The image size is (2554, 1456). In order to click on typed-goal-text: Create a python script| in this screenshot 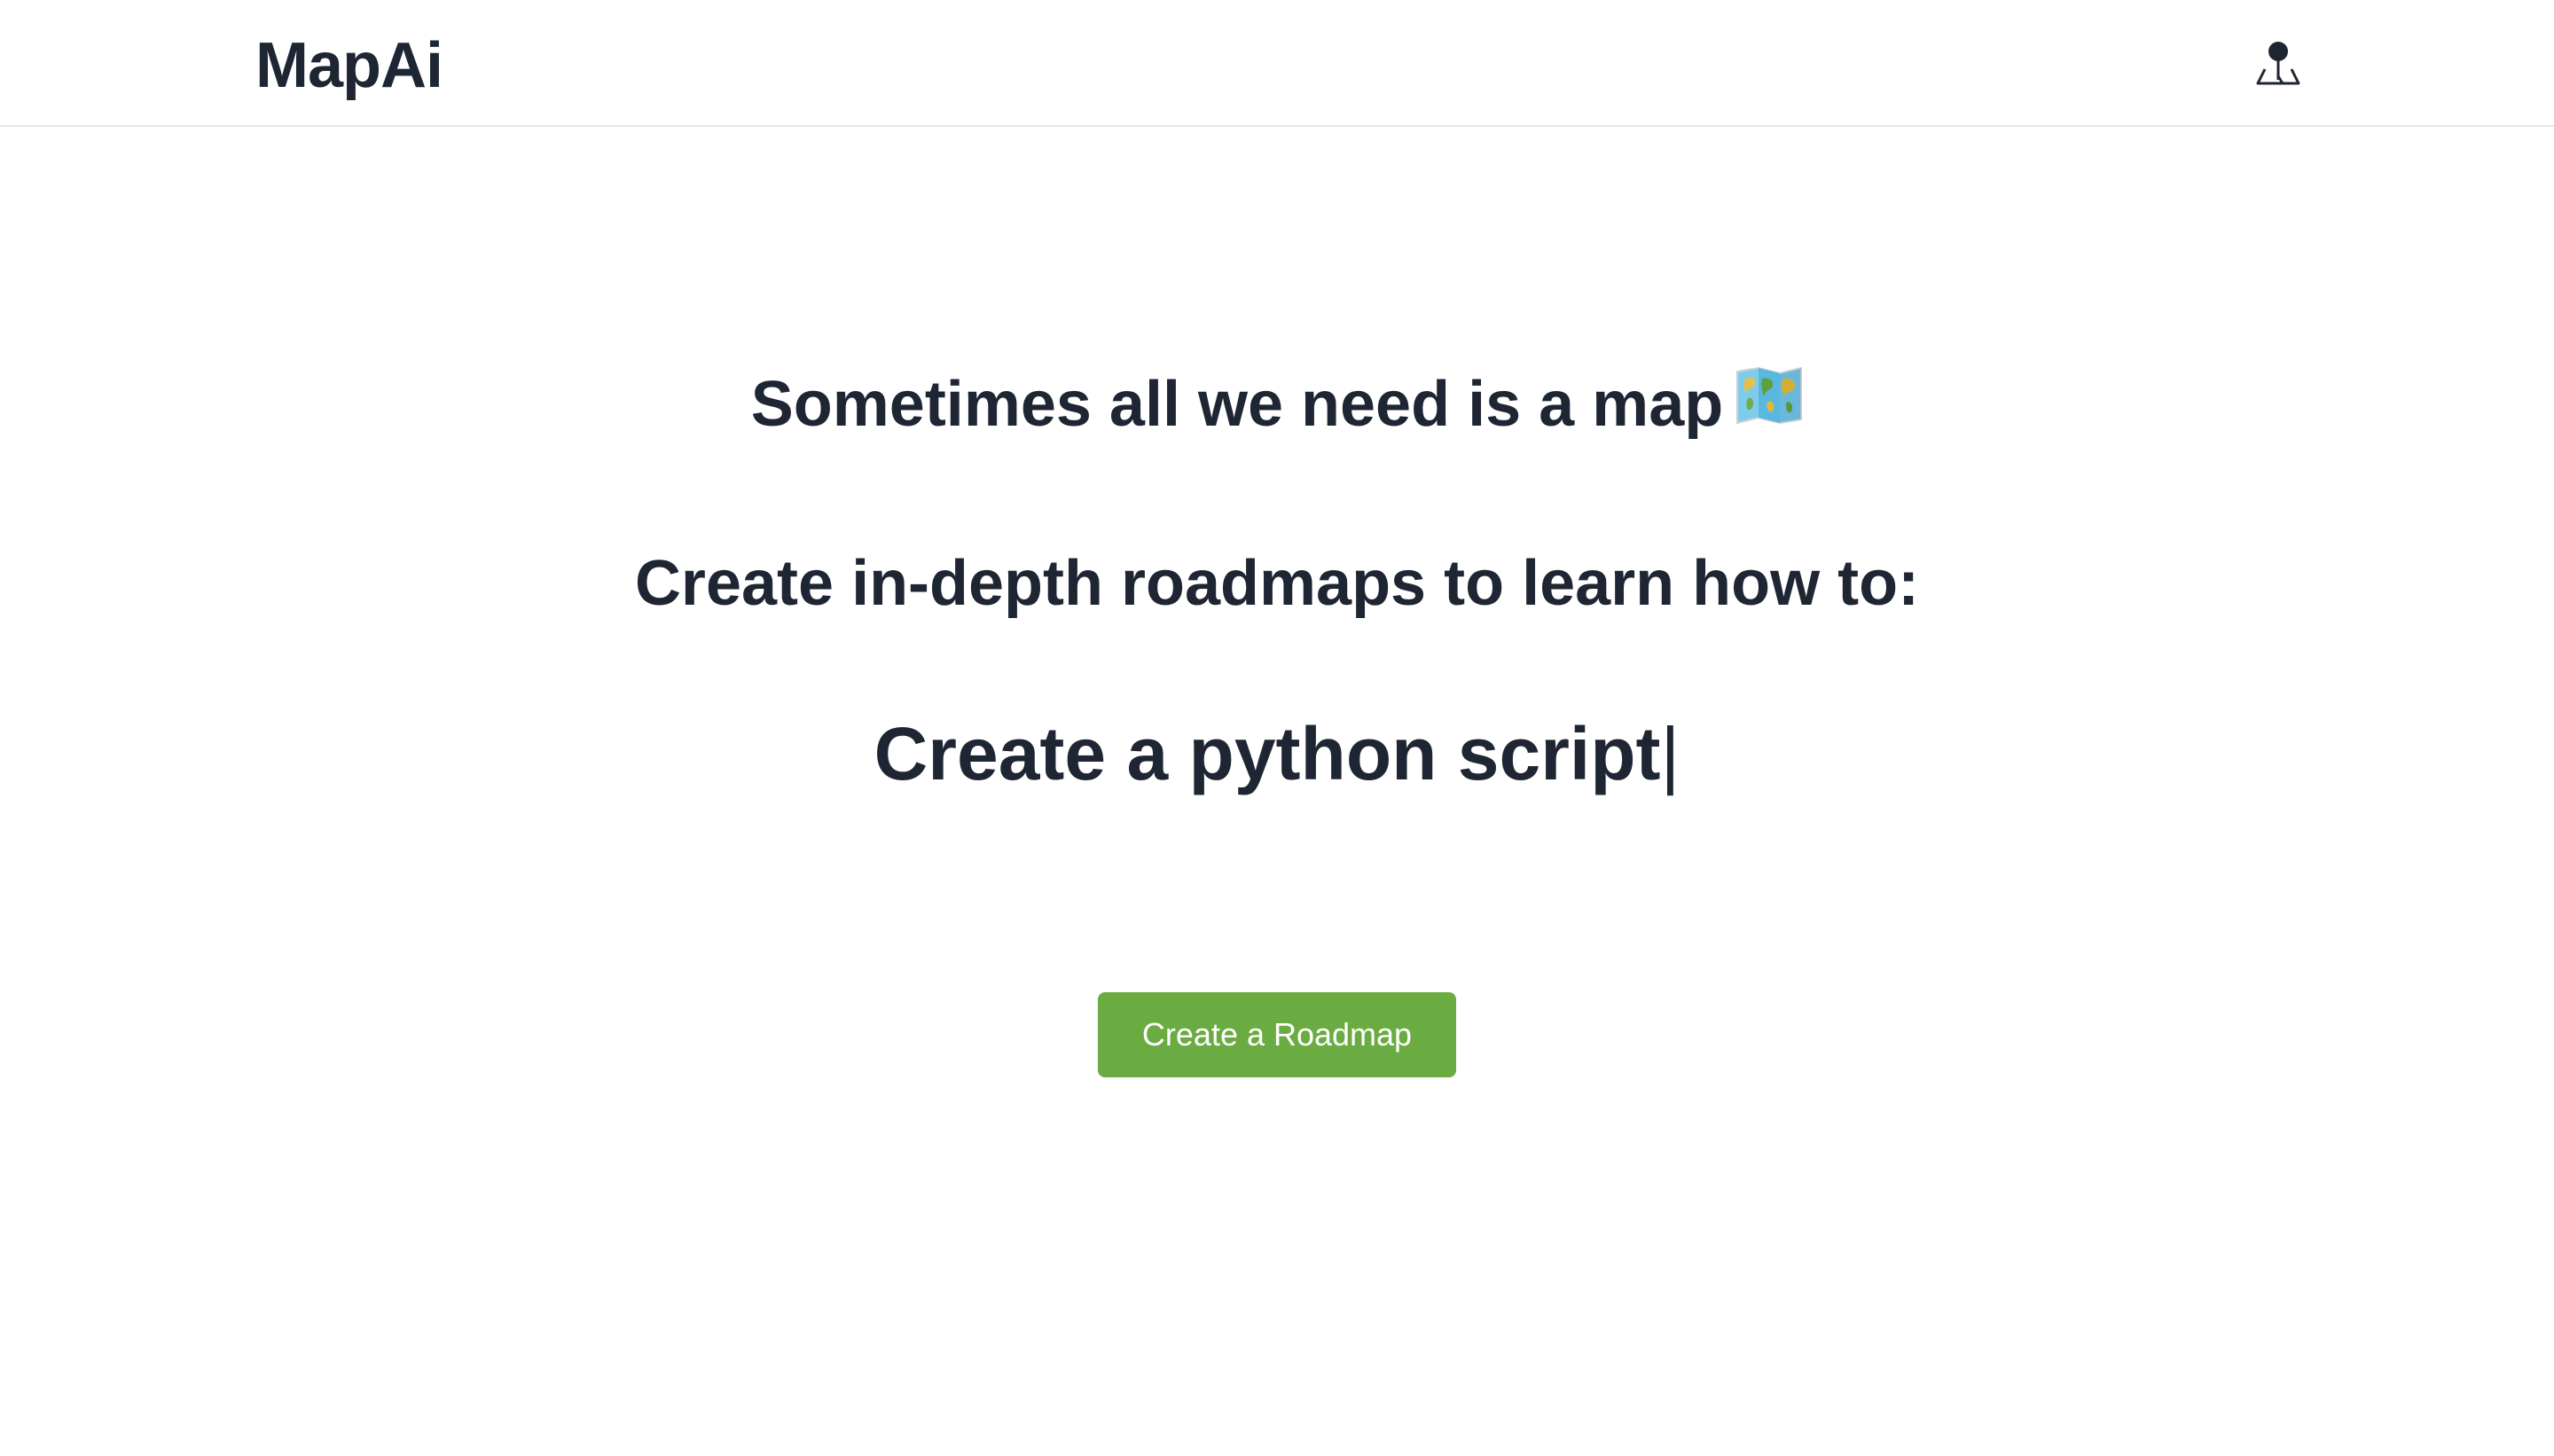, I will do `click(1277, 753)`.